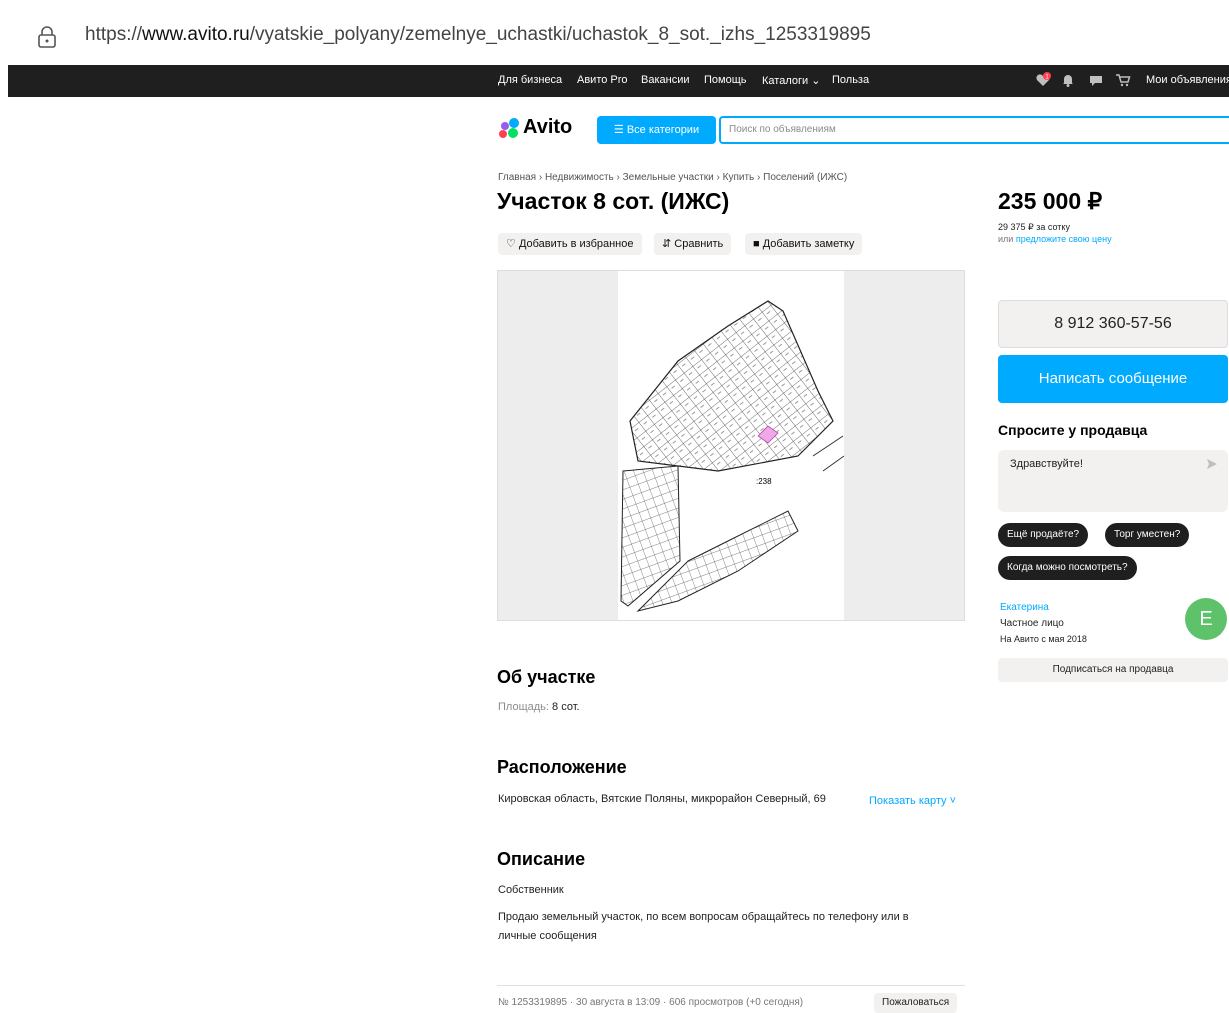 The image size is (1229, 1013). I want to click on all-categories-button: ☰ Все категории, so click(656, 130).